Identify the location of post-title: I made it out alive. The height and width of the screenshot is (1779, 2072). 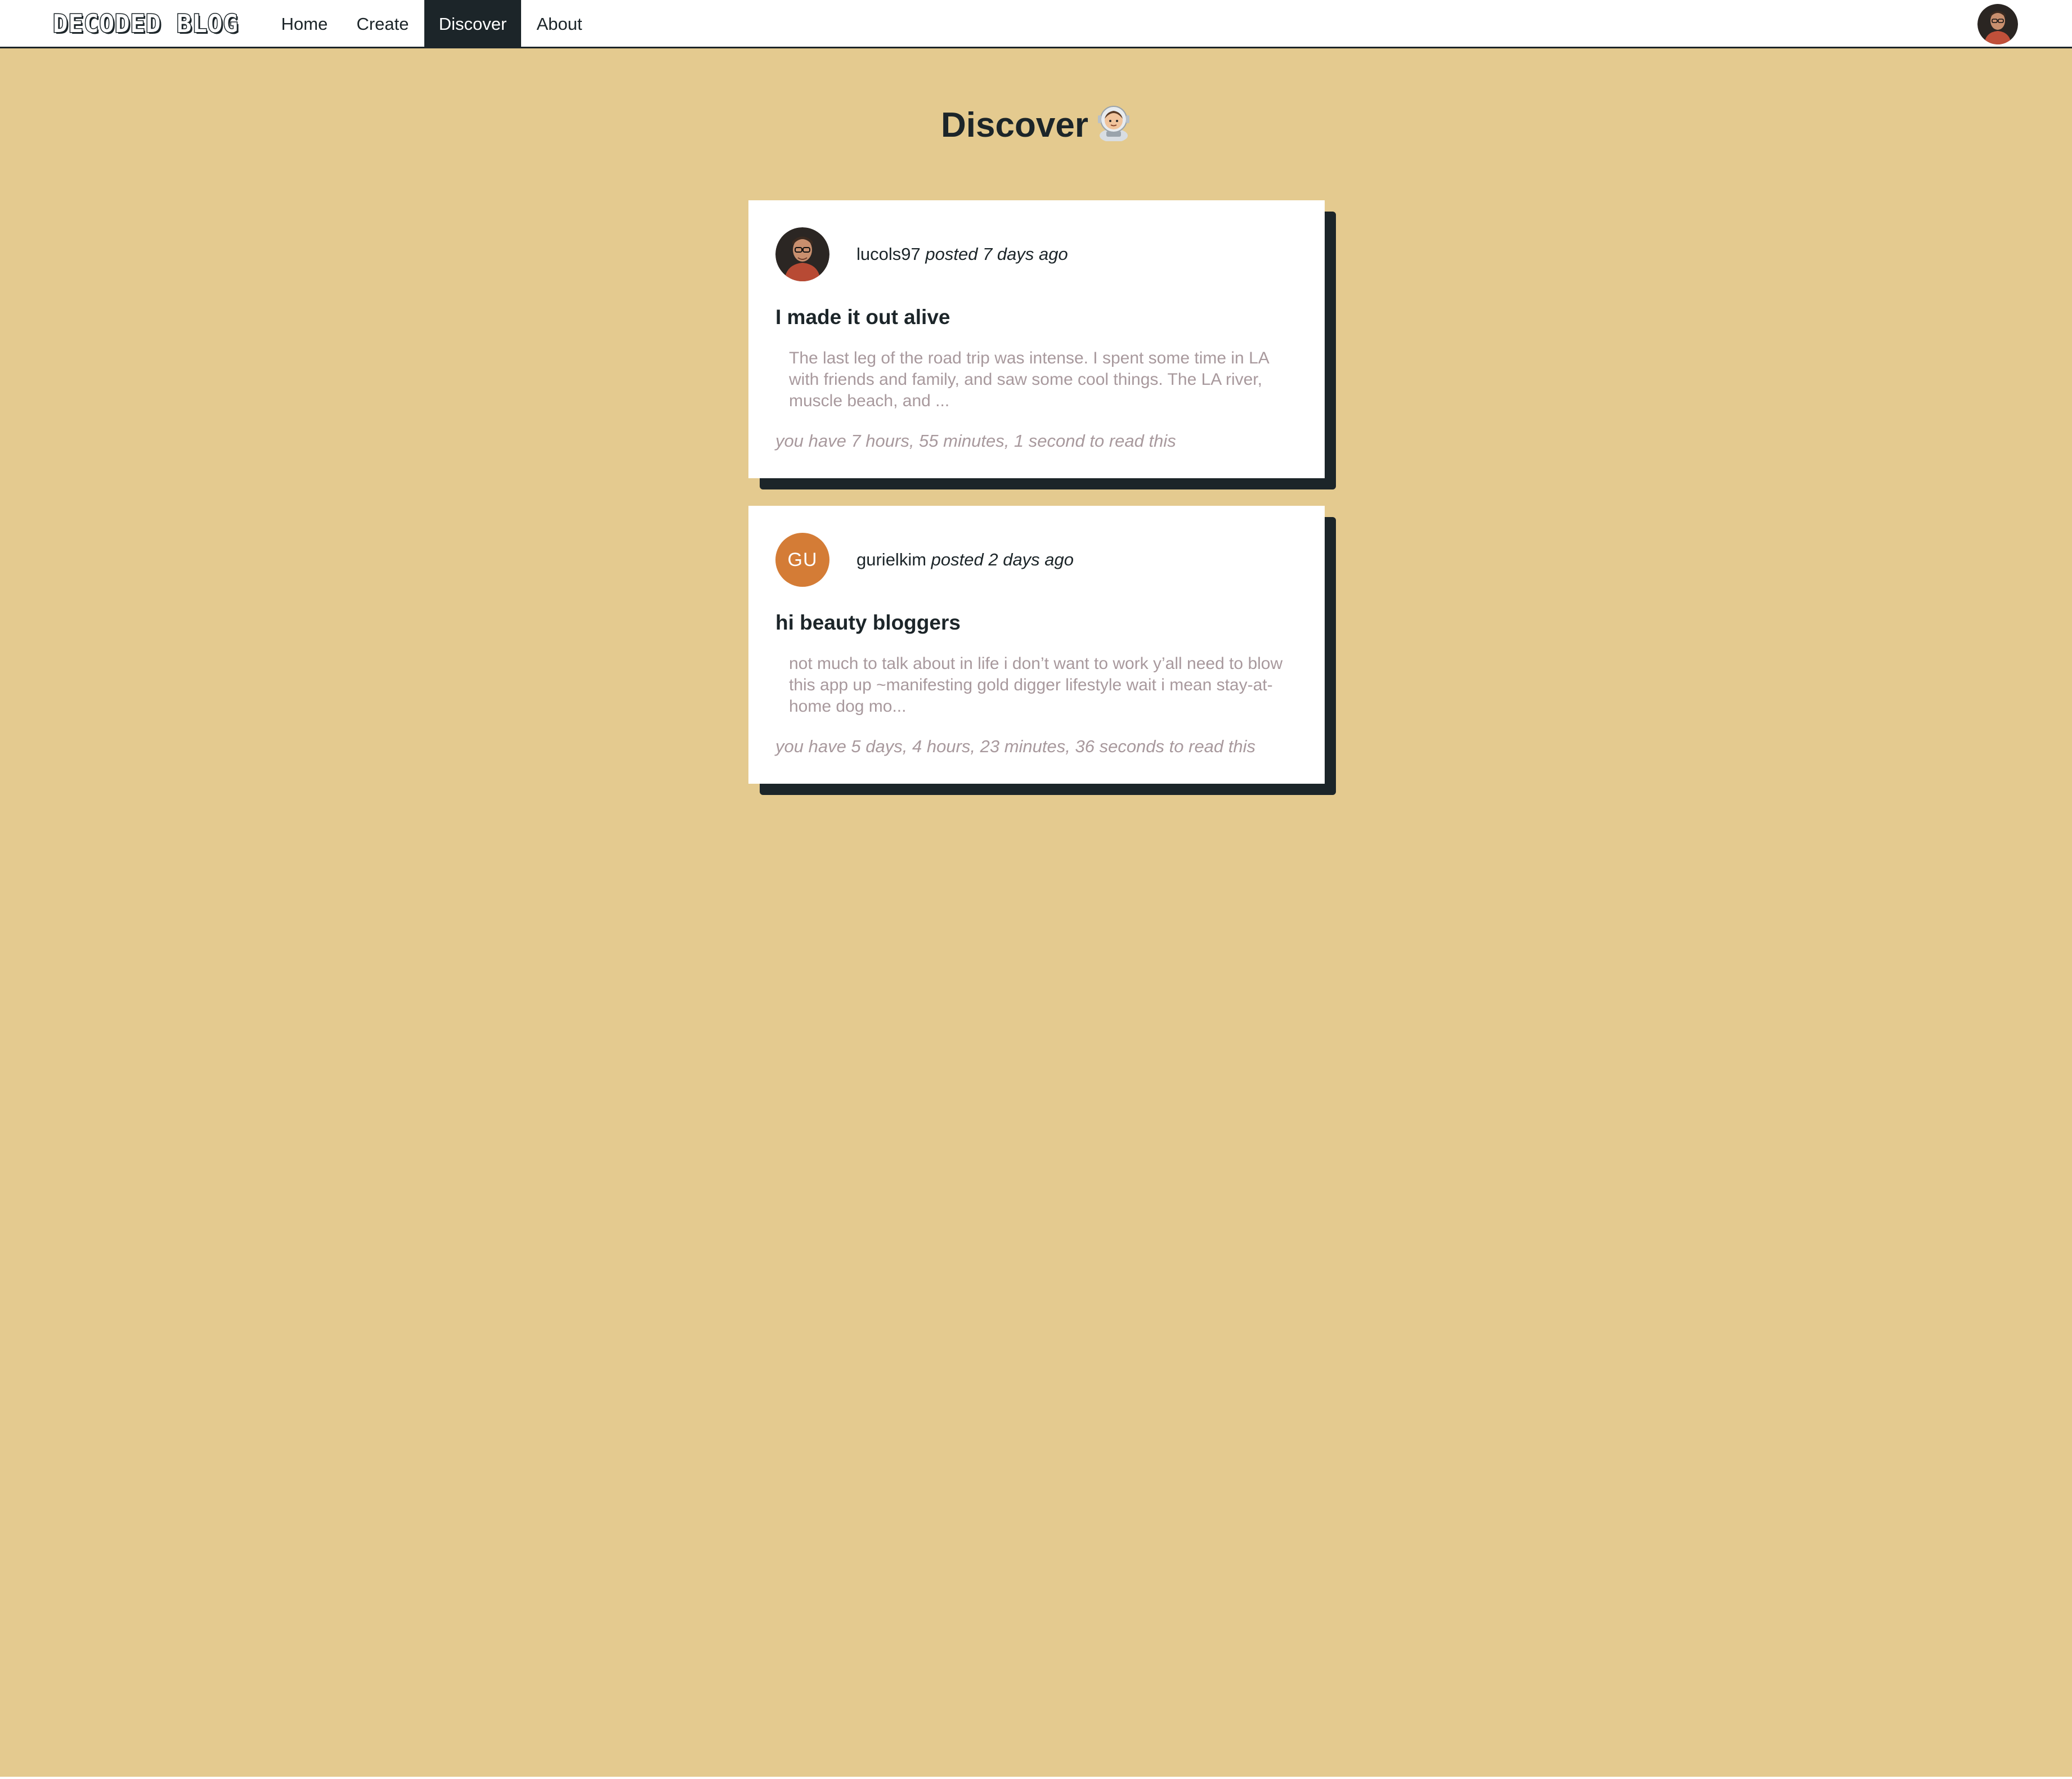
(863, 317).